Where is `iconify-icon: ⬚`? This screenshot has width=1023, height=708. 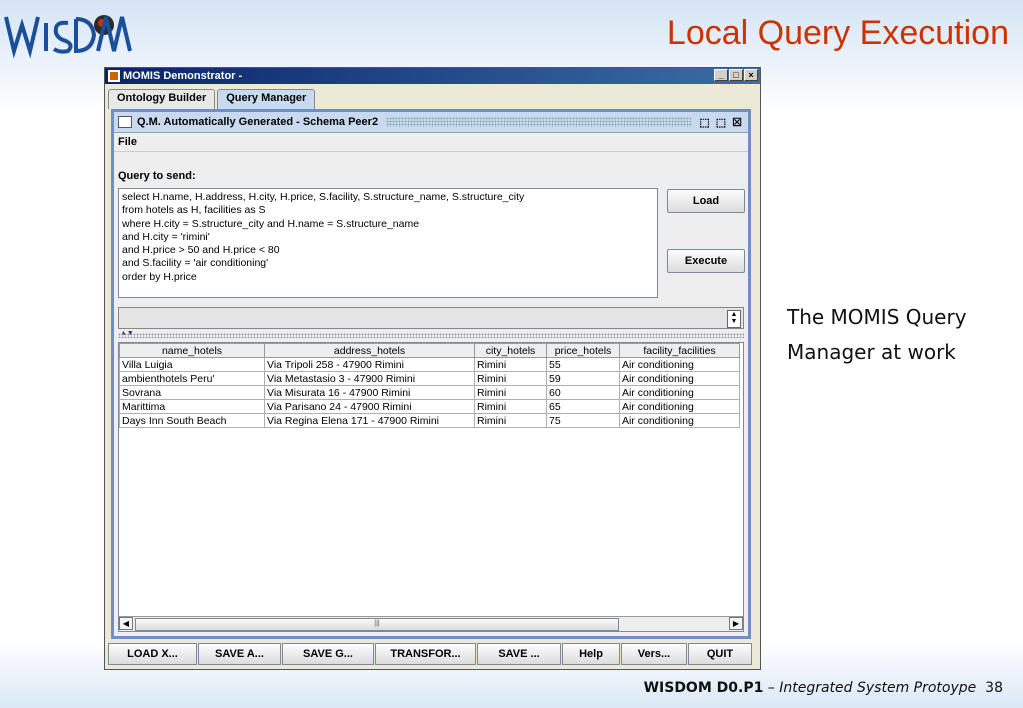
iconify-icon: ⬚ is located at coordinates (704, 122).